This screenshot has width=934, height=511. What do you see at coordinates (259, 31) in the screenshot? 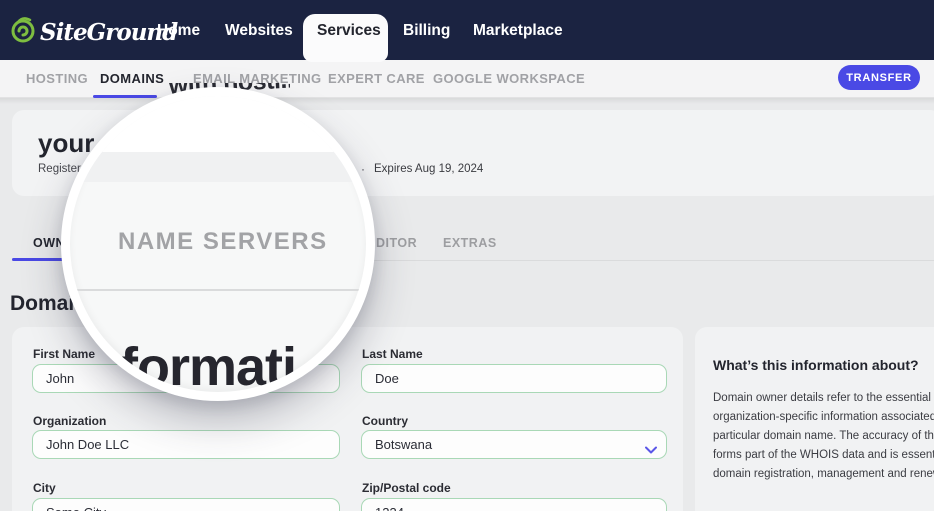
I see `nav-item-websites: Websites` at bounding box center [259, 31].